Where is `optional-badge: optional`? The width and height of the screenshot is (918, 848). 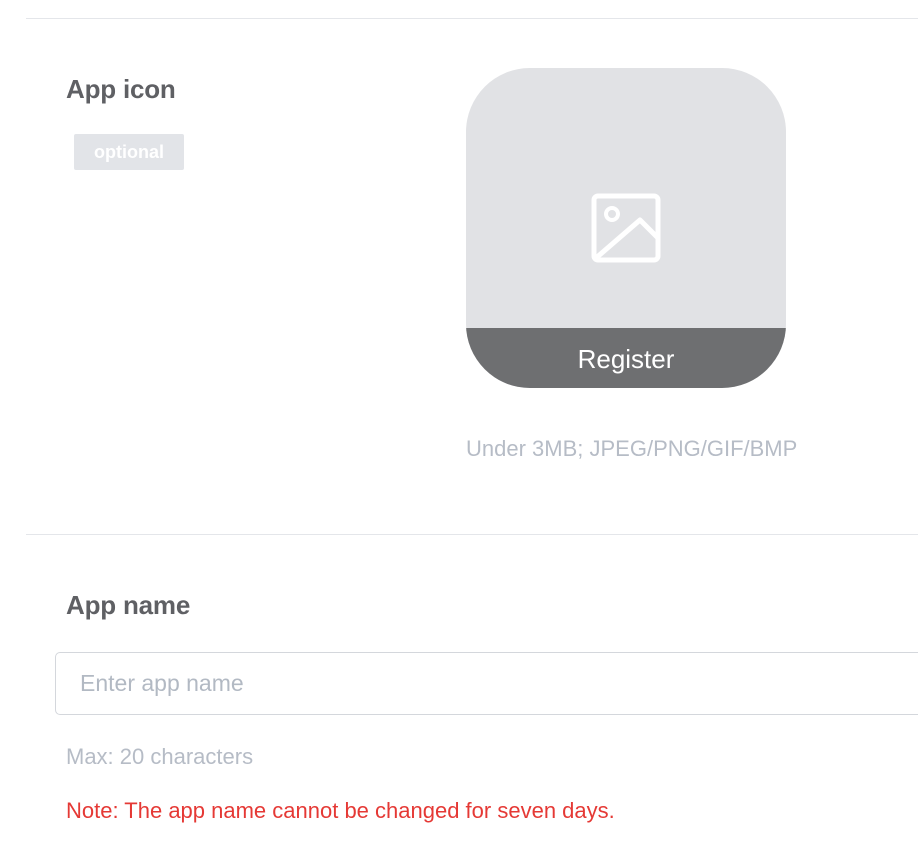
optional-badge: optional is located at coordinates (129, 152).